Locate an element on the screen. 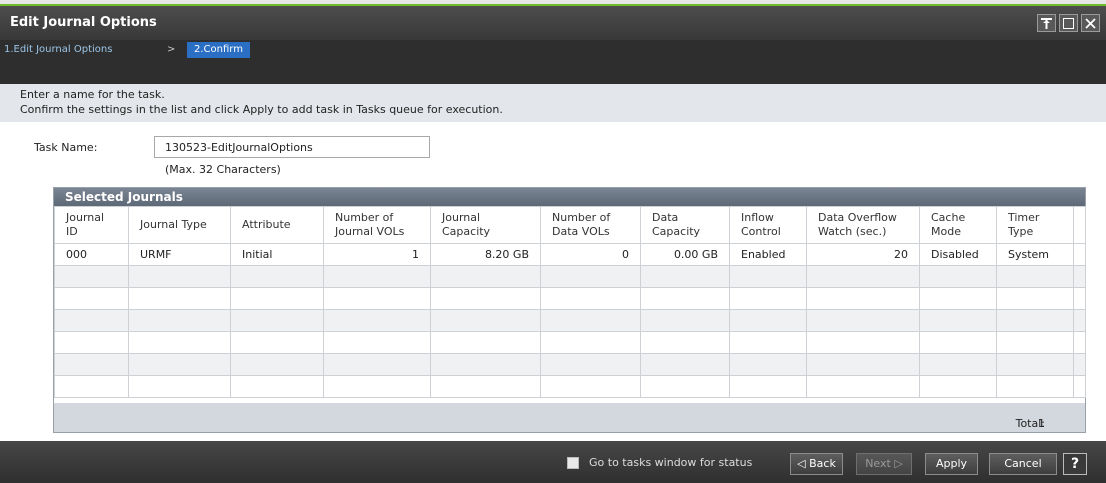  column-header: Number of Journal VOLs is located at coordinates (377, 225).